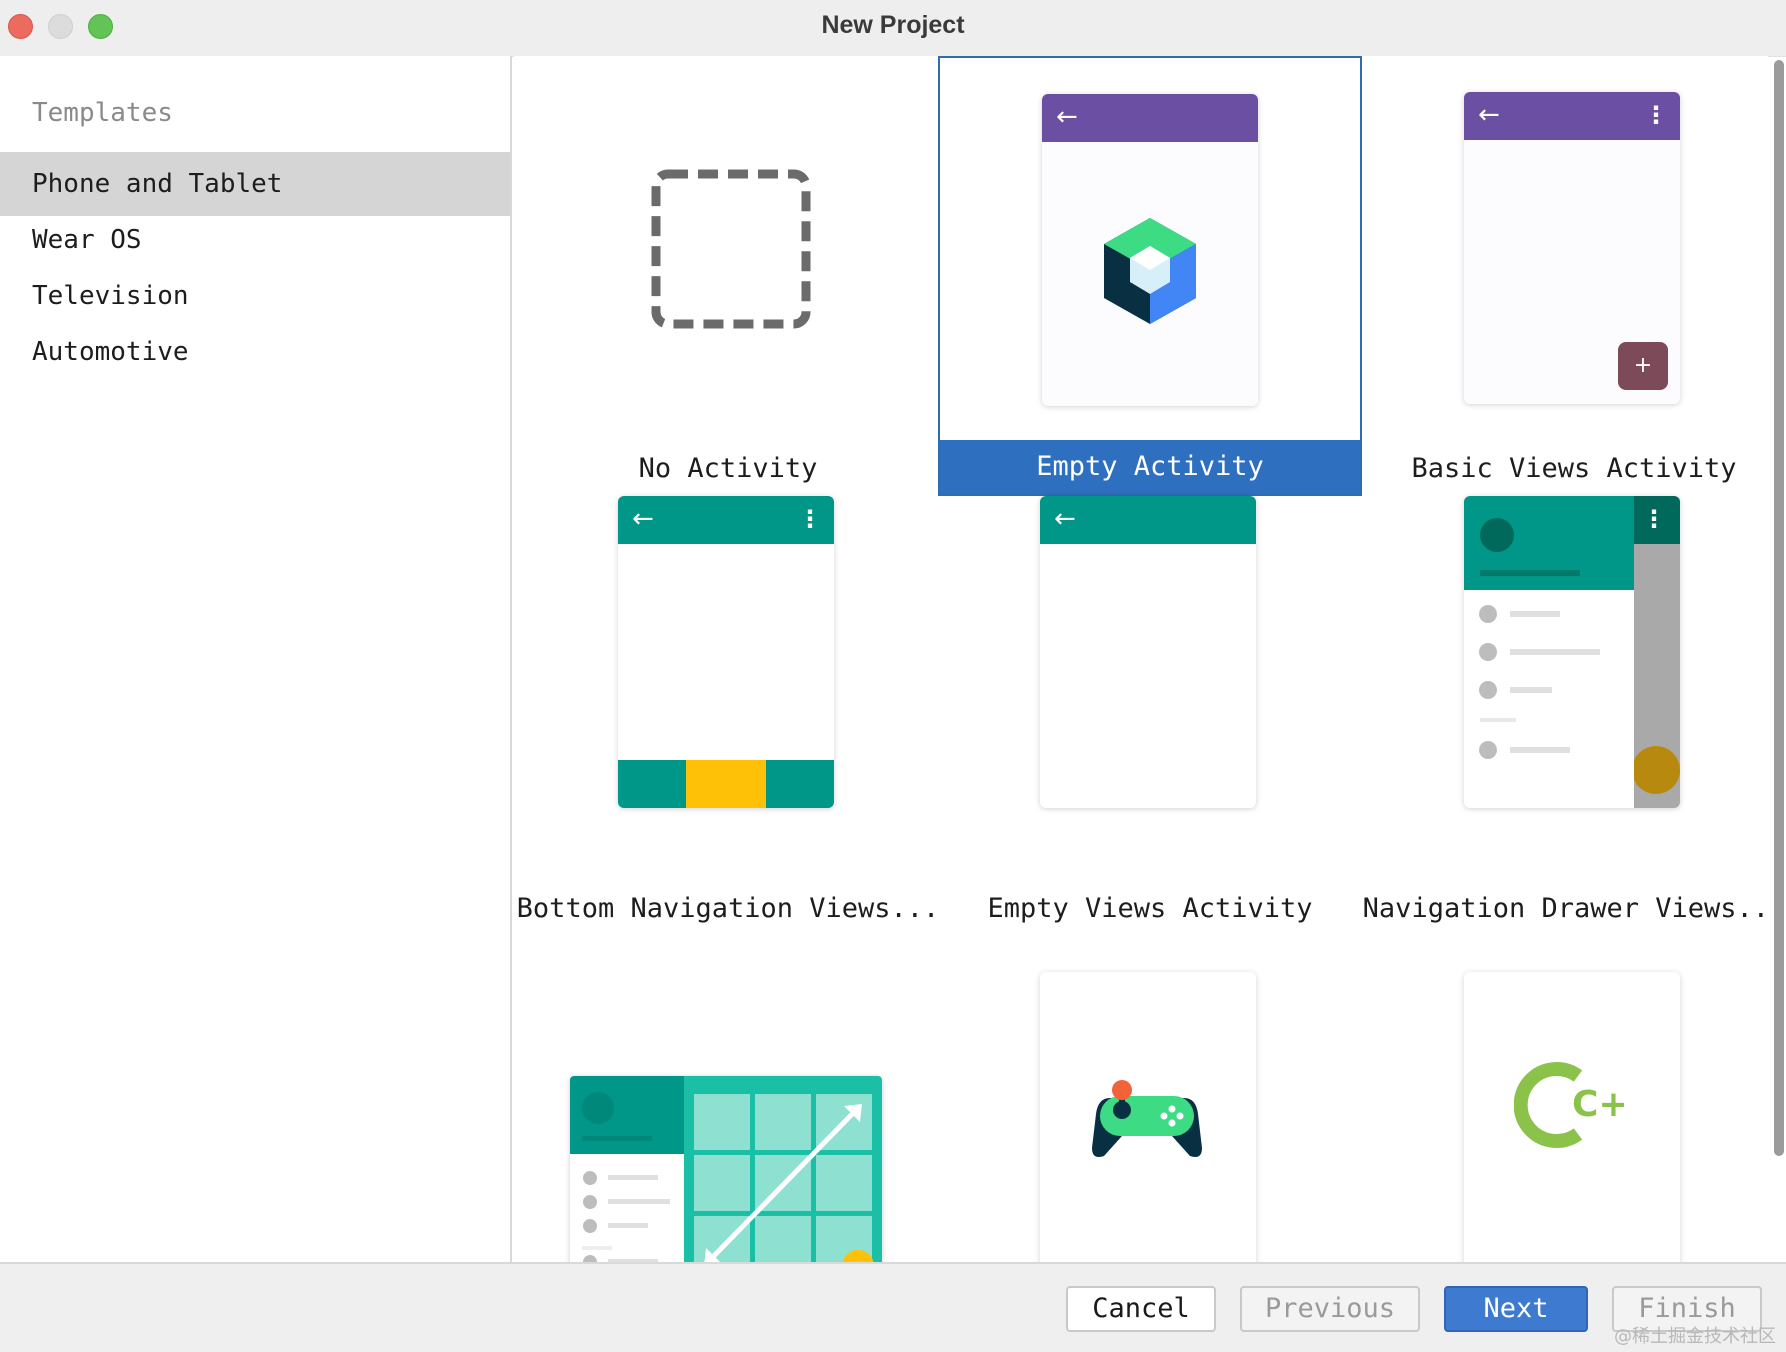 Image resolution: width=1786 pixels, height=1352 pixels. I want to click on phone-preview, so click(1148, 1117).